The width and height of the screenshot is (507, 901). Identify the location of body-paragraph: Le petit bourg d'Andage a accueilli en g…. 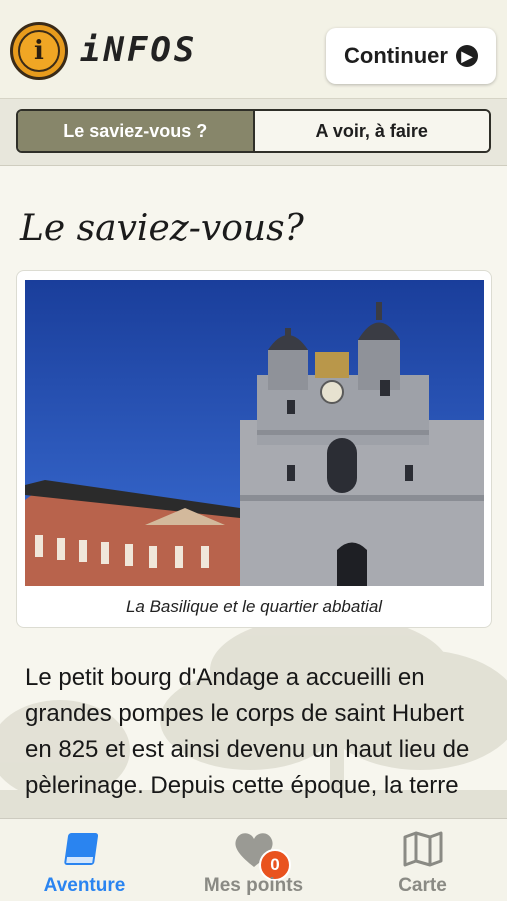
(247, 731).